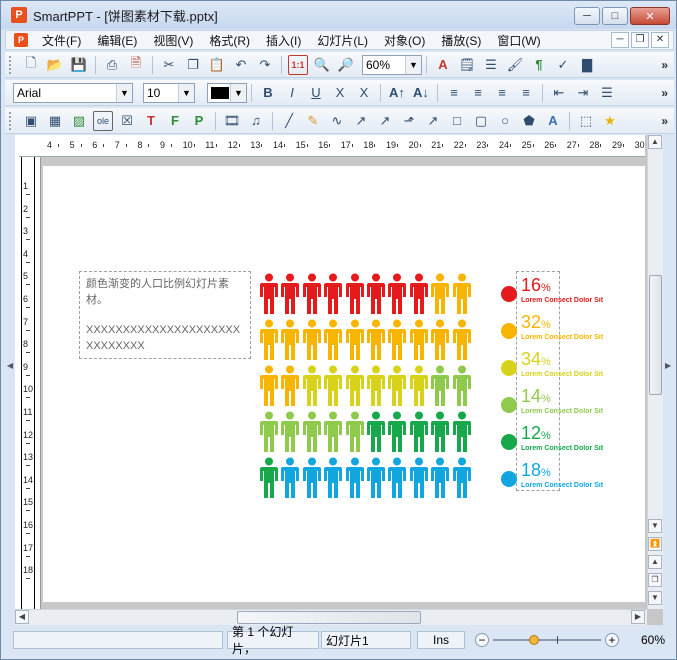  I want to click on close-button: ✕, so click(650, 16).